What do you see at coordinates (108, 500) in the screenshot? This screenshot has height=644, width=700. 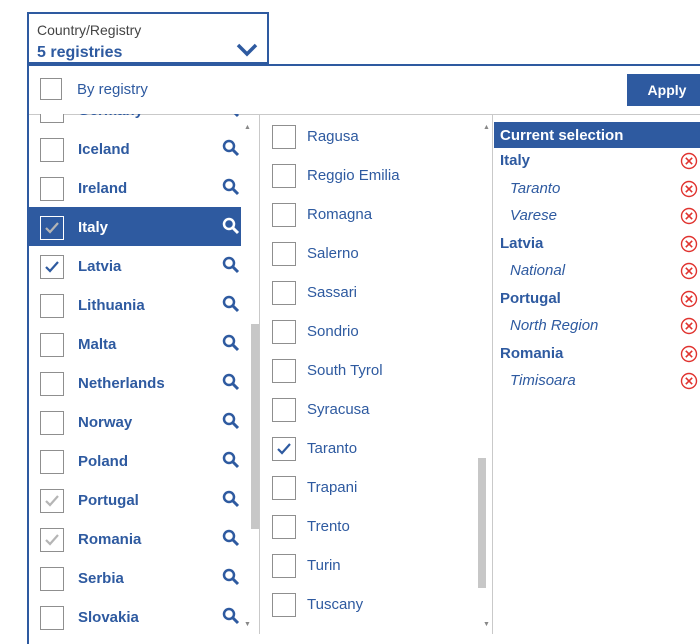 I see `country-label: Portugal` at bounding box center [108, 500].